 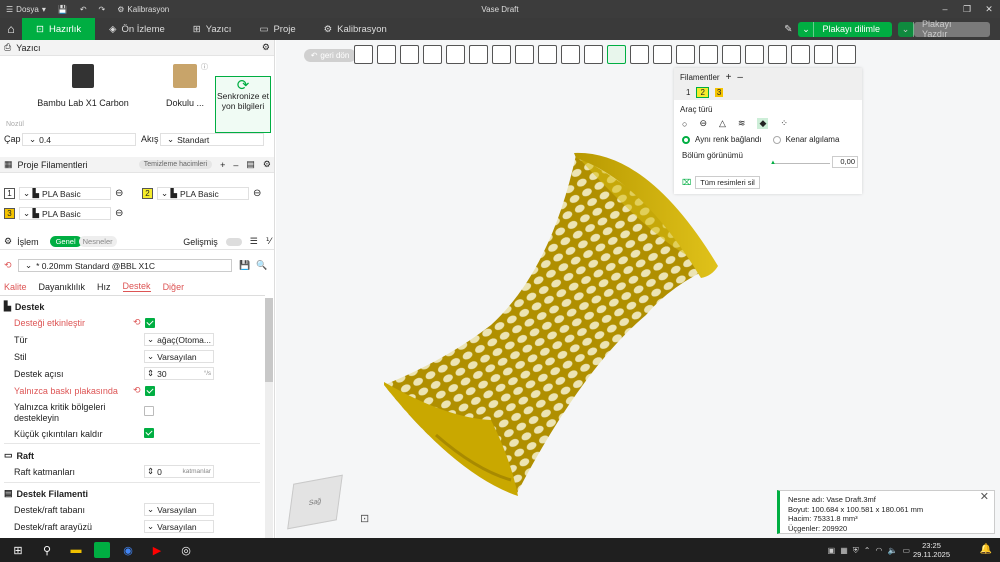 What do you see at coordinates (128, 550) in the screenshot?
I see `chrome-icon: ◉` at bounding box center [128, 550].